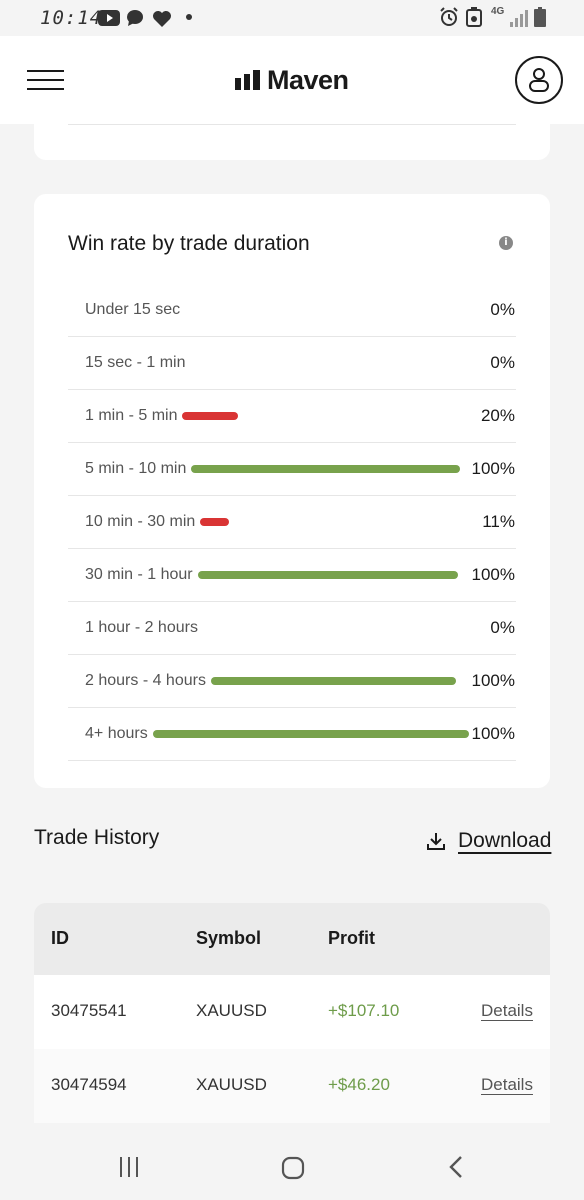 The width and height of the screenshot is (584, 1200). What do you see at coordinates (141, 627) in the screenshot?
I see `duration-label: 1 hour - 2 hours` at bounding box center [141, 627].